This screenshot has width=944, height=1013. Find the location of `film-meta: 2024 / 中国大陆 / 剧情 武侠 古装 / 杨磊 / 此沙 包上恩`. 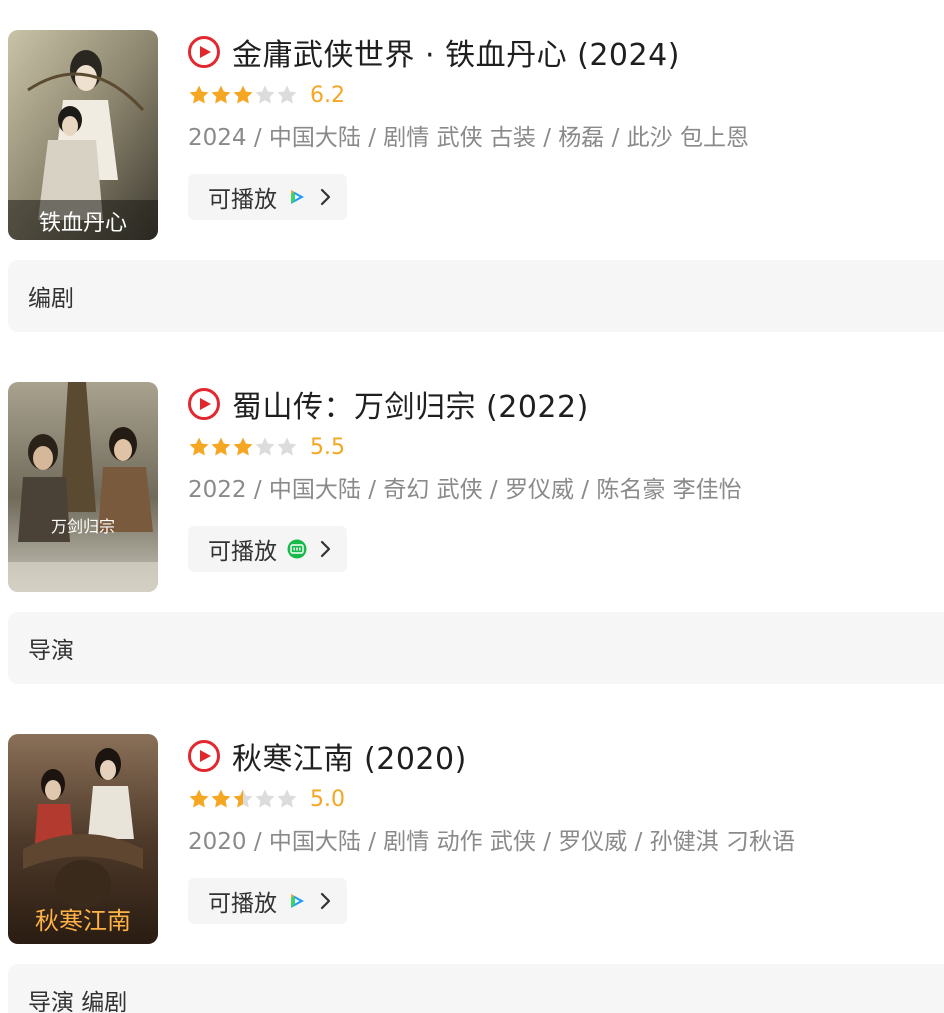

film-meta: 2024 / 中国大陆 / 剧情 武侠 古装 / 杨磊 / 此沙 包上恩 is located at coordinates (468, 138).